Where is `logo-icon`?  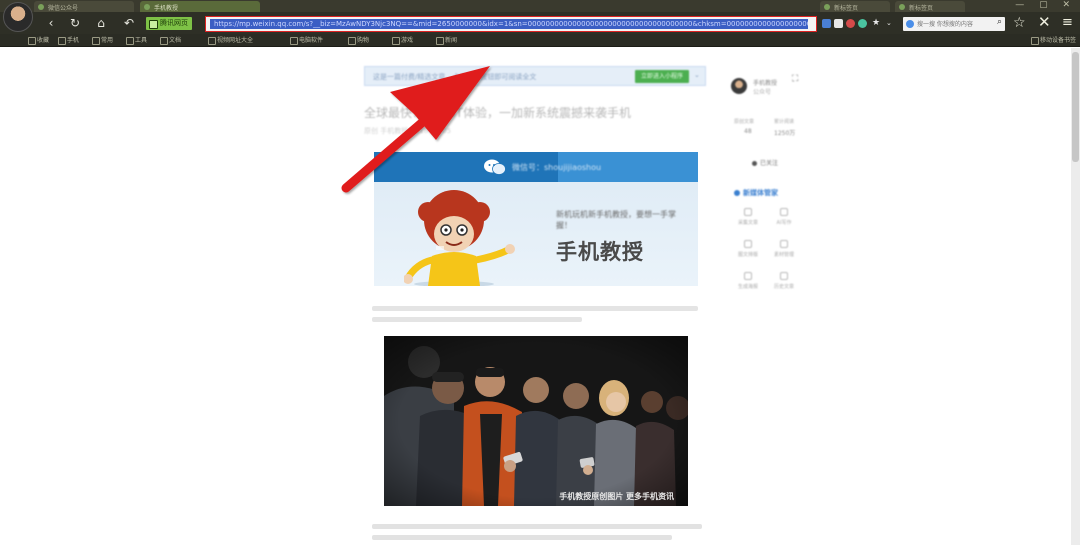
logo-icon is located at coordinates (737, 193).